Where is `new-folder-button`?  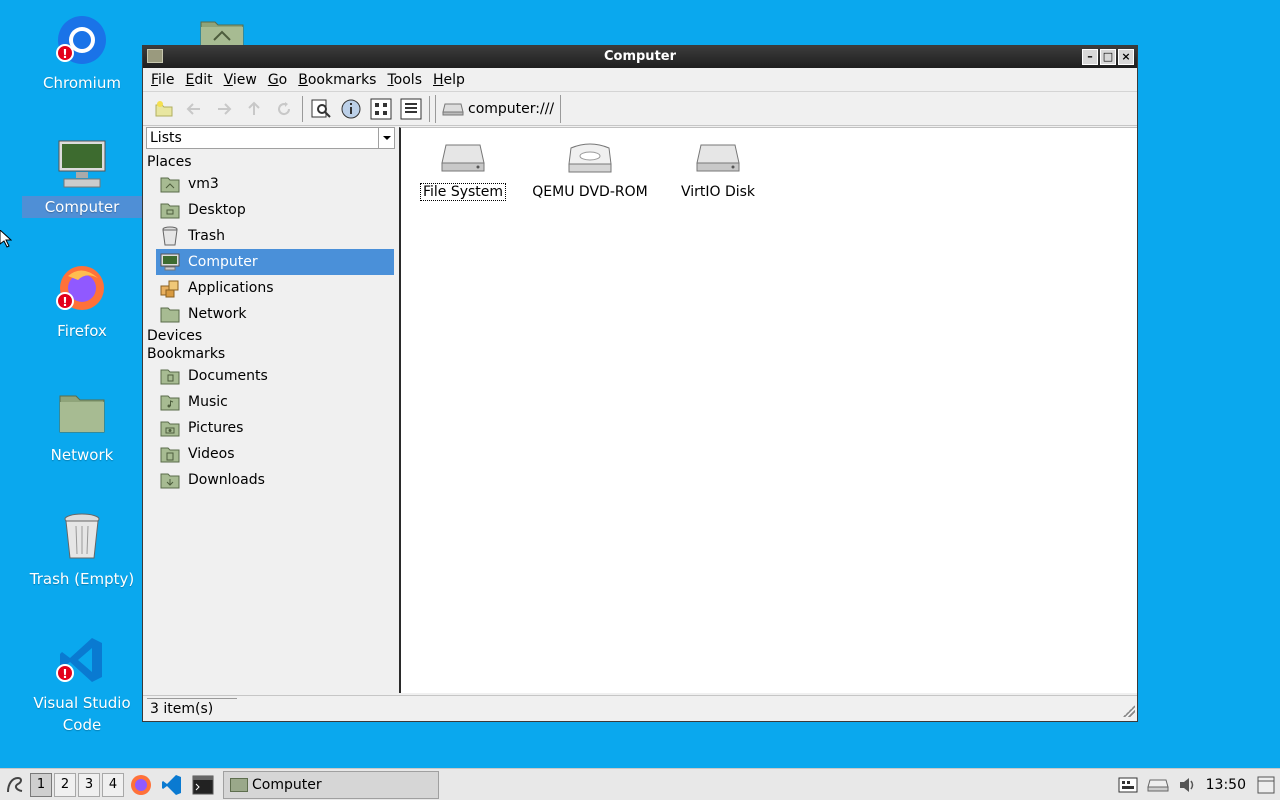 new-folder-button is located at coordinates (164, 109).